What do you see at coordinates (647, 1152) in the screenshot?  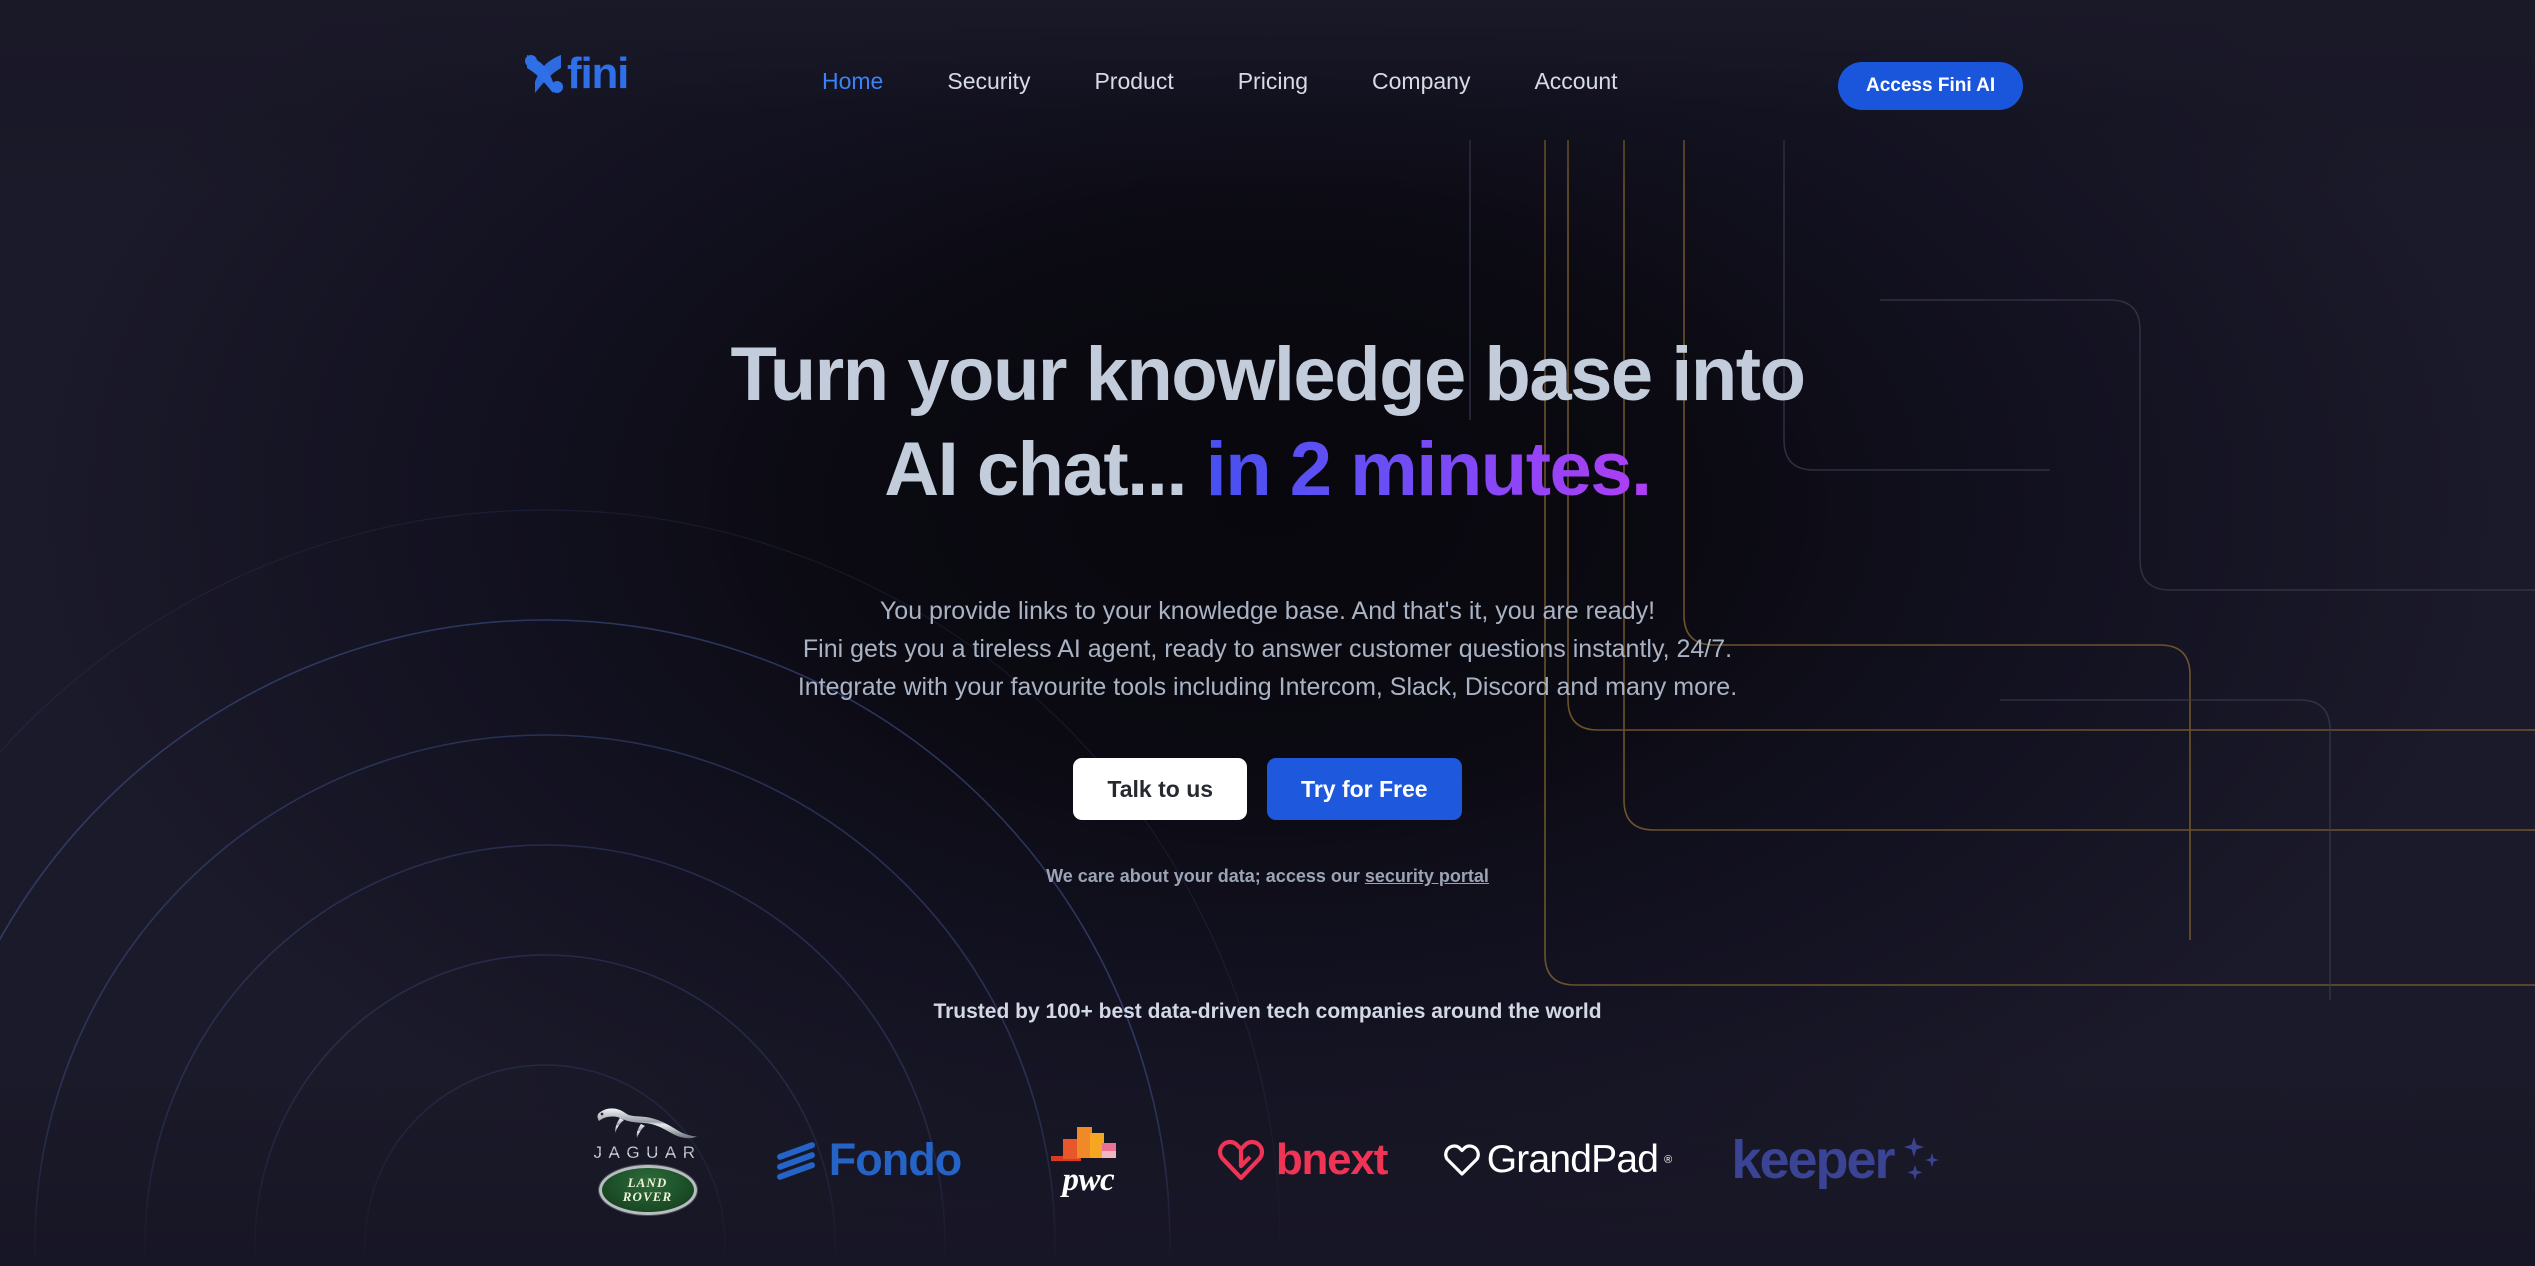 I see `jaguar-wordmark: JAGUAR` at bounding box center [647, 1152].